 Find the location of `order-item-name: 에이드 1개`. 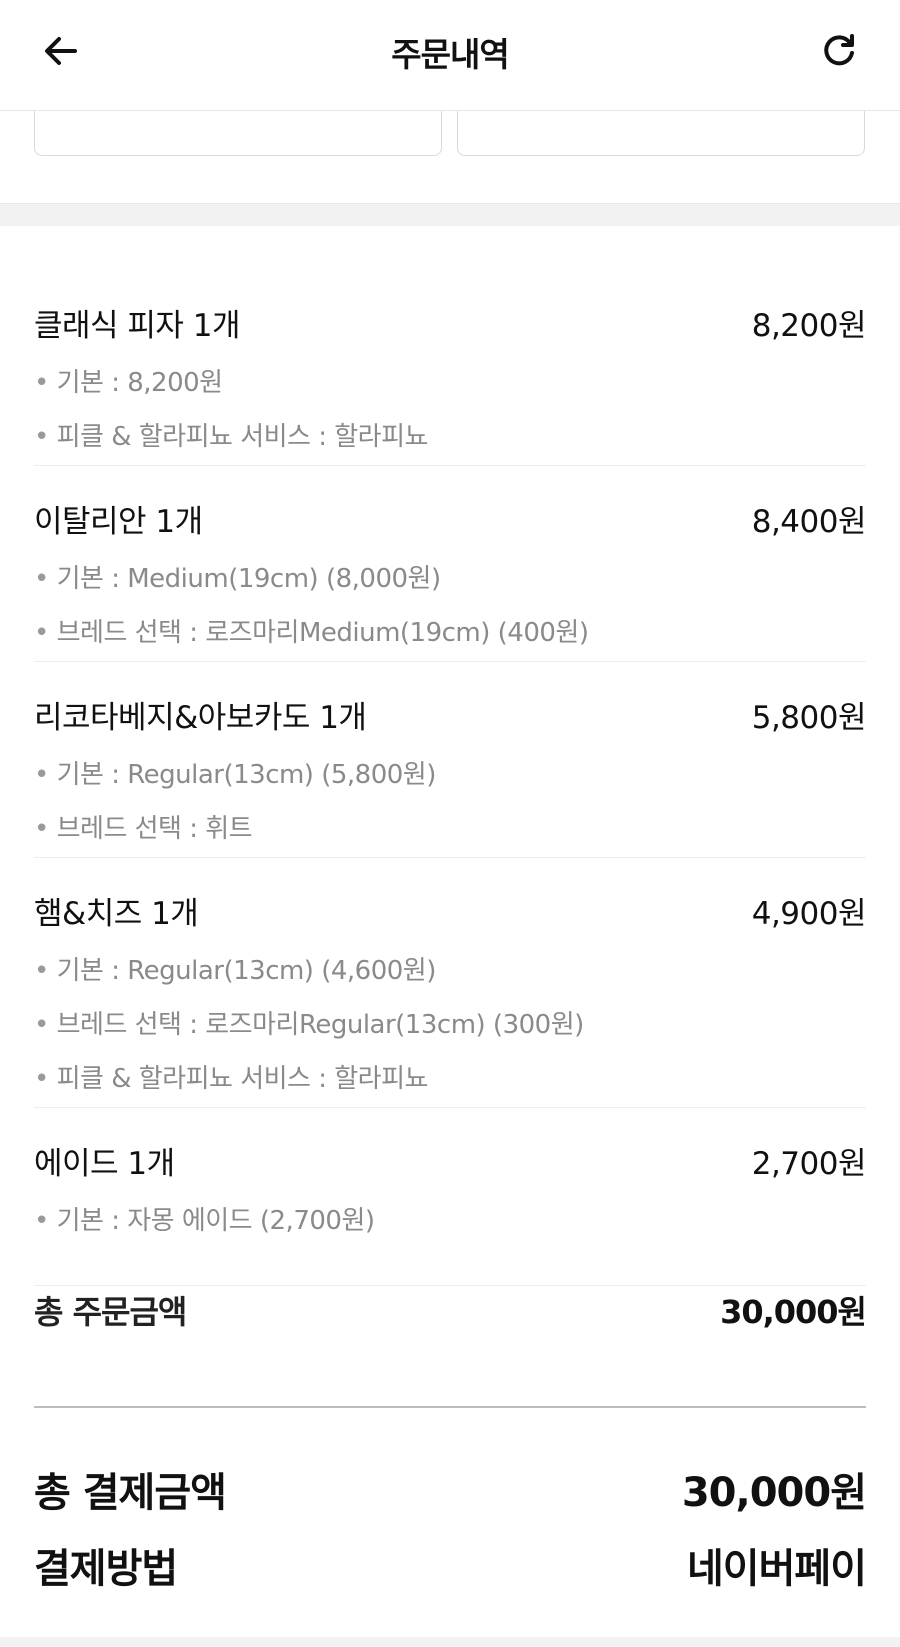

order-item-name: 에이드 1개 is located at coordinates (104, 1164).